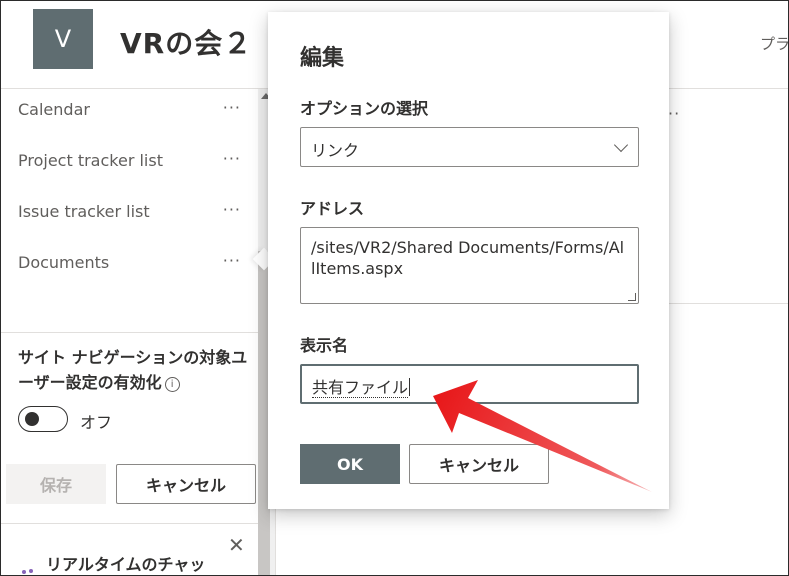 This screenshot has width=789, height=576. What do you see at coordinates (172, 384) in the screenshot?
I see `info-icon: i` at bounding box center [172, 384].